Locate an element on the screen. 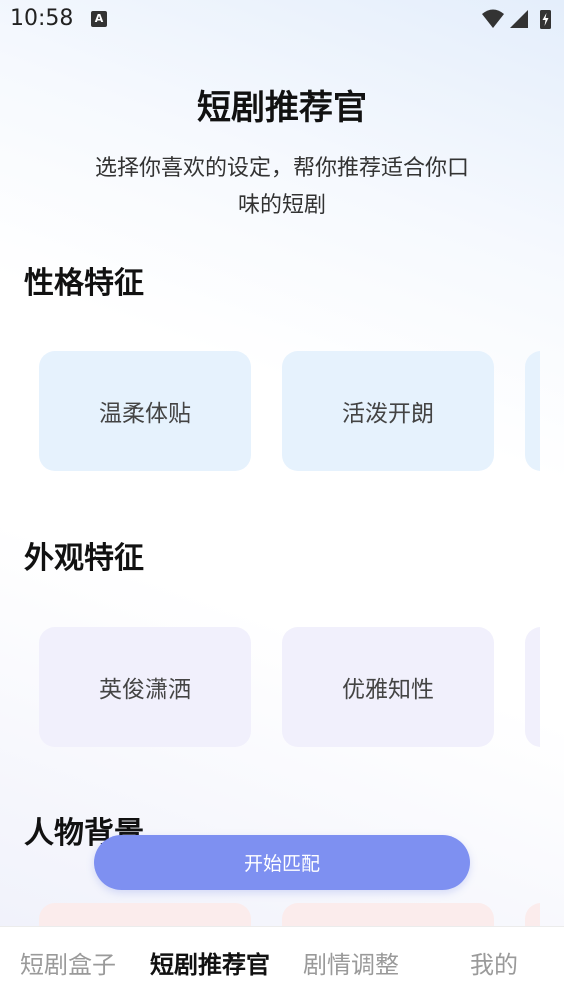 The width and height of the screenshot is (564, 1004). section-title-appearance: 外观特征 is located at coordinates (84, 558).